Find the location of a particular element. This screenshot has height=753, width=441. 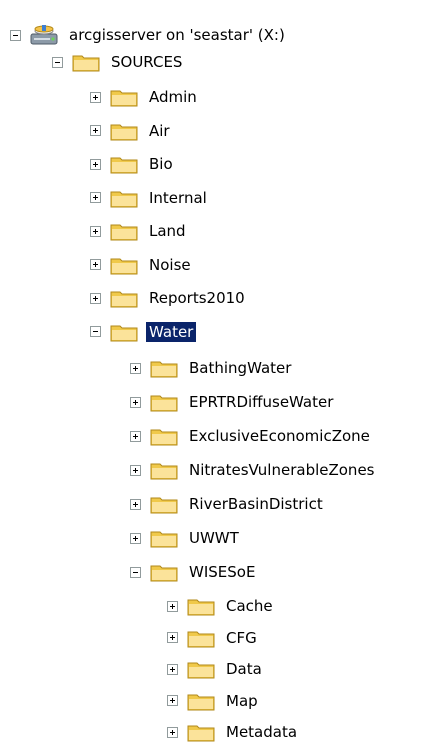

tree-node: EPRTRDiffuseWater is located at coordinates (233, 402).